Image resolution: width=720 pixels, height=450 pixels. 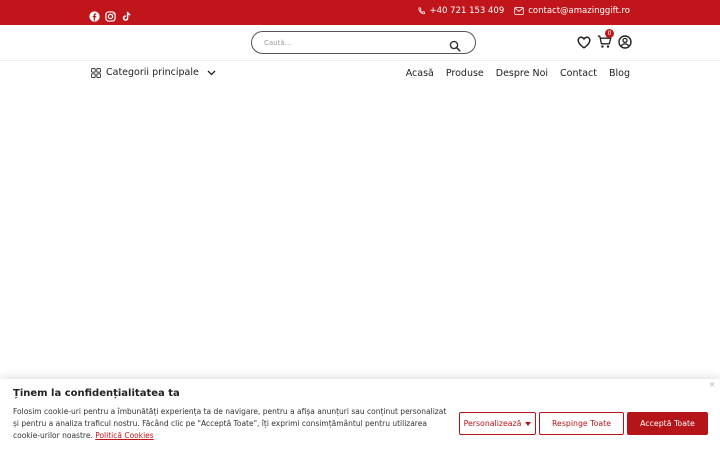 What do you see at coordinates (609, 33) in the screenshot?
I see `cart-count-badge: 0` at bounding box center [609, 33].